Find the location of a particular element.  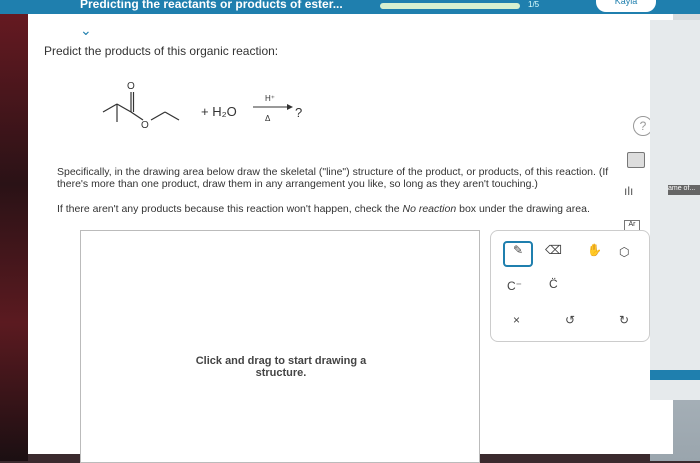

blue-band is located at coordinates (675, 375).